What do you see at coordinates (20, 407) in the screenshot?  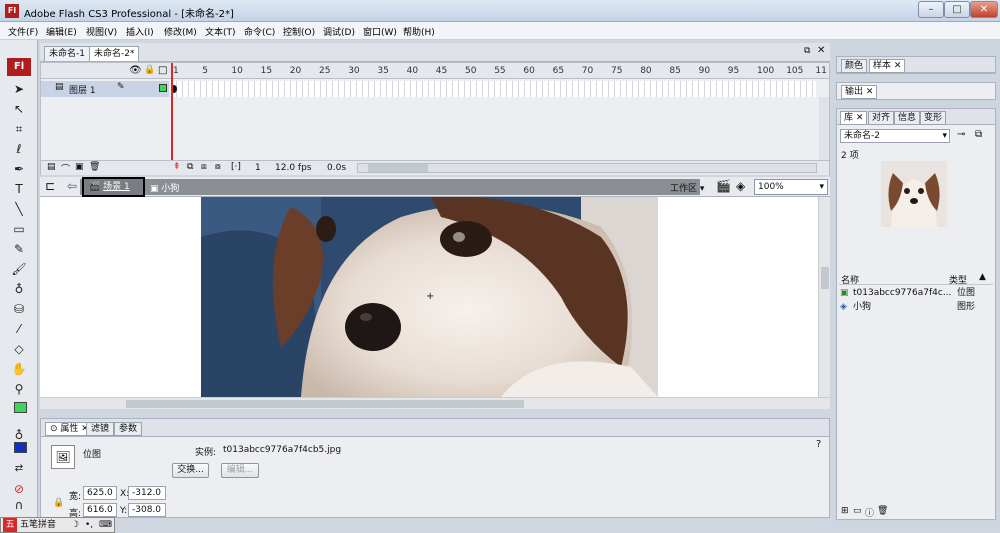 I see `stroke-color-swatch` at bounding box center [20, 407].